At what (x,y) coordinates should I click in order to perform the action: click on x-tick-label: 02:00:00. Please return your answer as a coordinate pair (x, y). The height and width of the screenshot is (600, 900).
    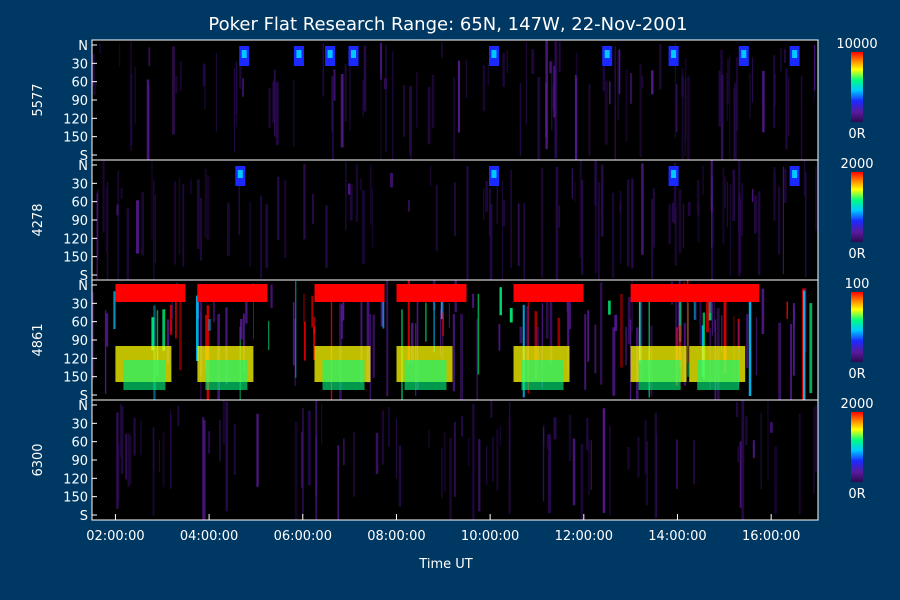
    Looking at the image, I should click on (115, 536).